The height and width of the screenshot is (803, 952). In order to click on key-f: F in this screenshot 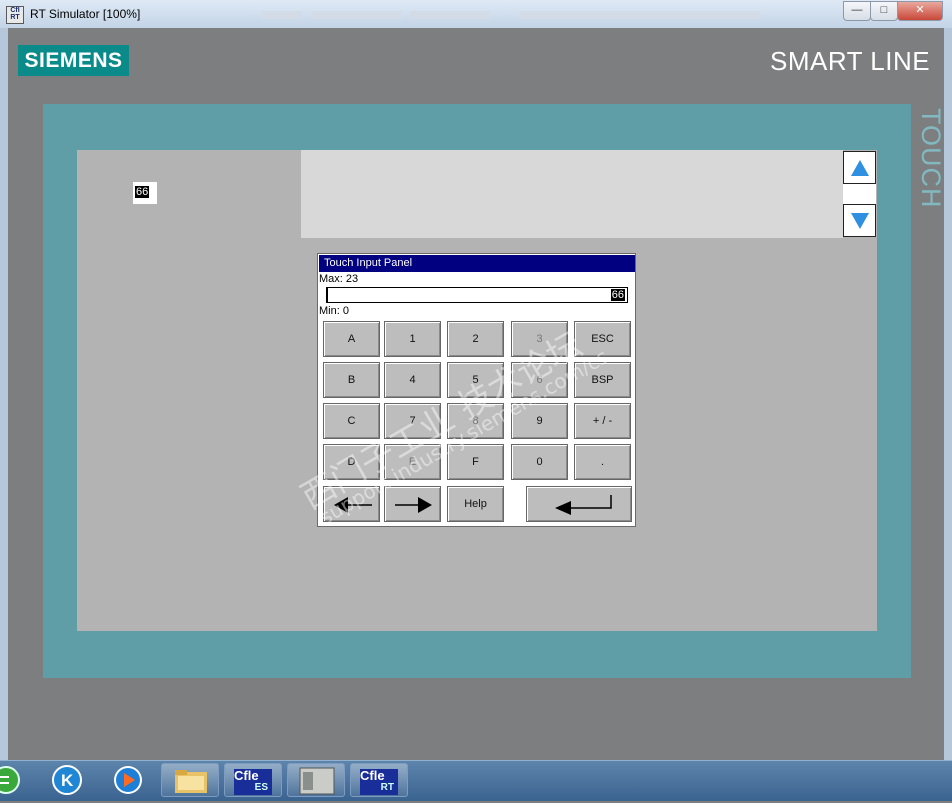, I will do `click(475, 462)`.